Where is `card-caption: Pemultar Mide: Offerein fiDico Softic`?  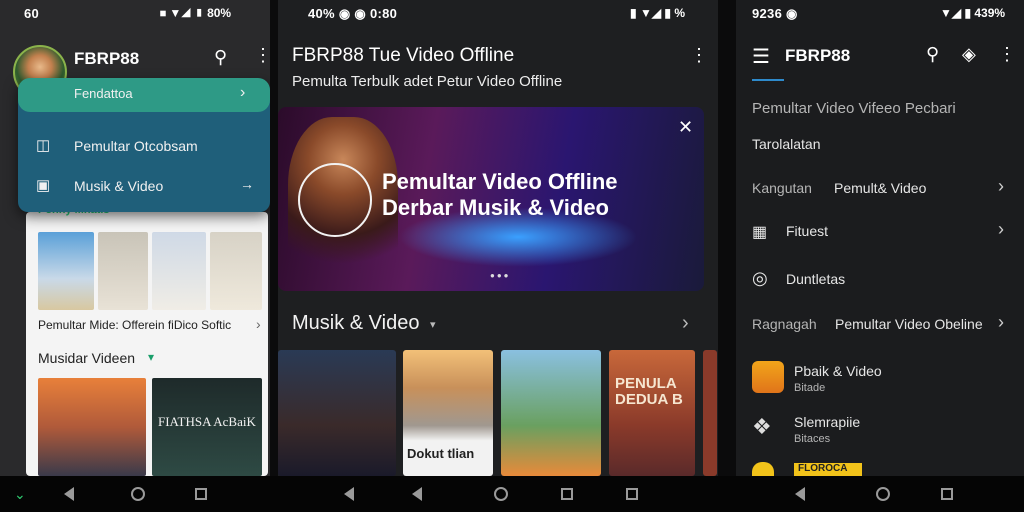
card-caption: Pemultar Mide: Offerein fiDico Softic is located at coordinates (135, 325).